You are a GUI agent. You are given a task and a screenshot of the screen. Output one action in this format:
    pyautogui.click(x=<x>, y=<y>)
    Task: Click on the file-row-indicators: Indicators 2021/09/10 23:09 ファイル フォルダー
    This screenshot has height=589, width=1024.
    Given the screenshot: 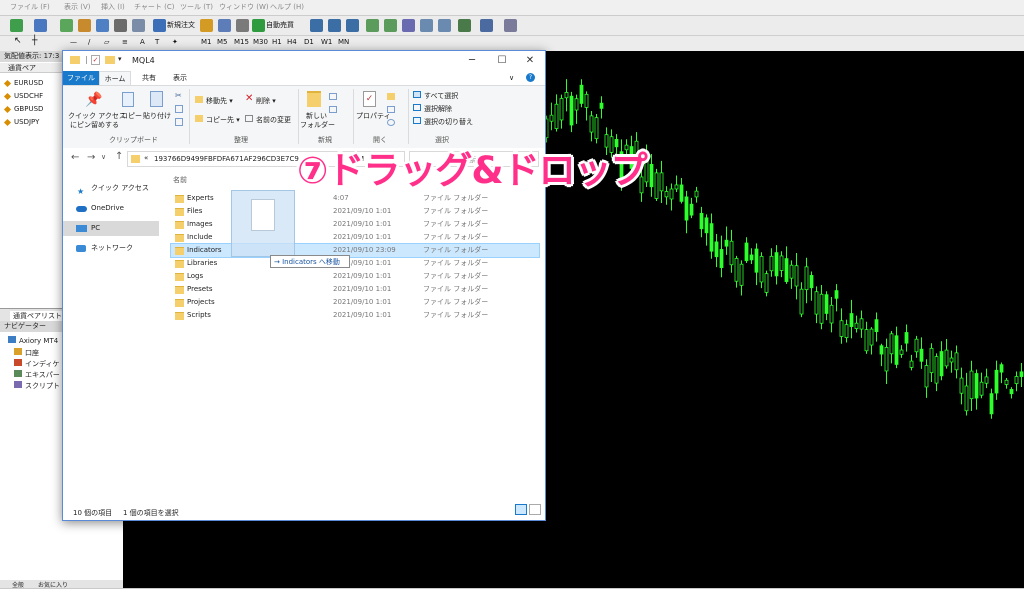 What is the action you would take?
    pyautogui.click(x=355, y=250)
    